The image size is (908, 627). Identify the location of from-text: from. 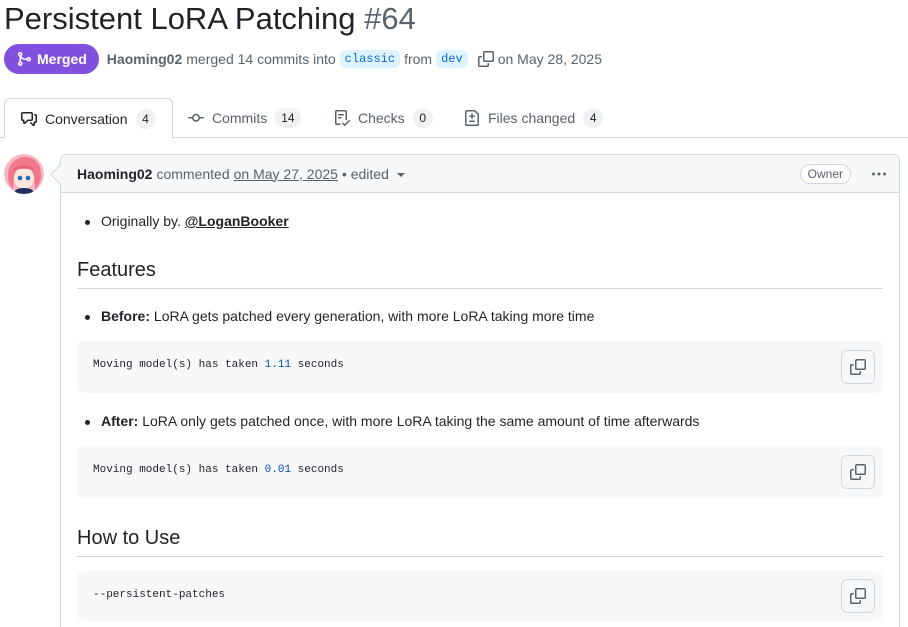
(418, 59).